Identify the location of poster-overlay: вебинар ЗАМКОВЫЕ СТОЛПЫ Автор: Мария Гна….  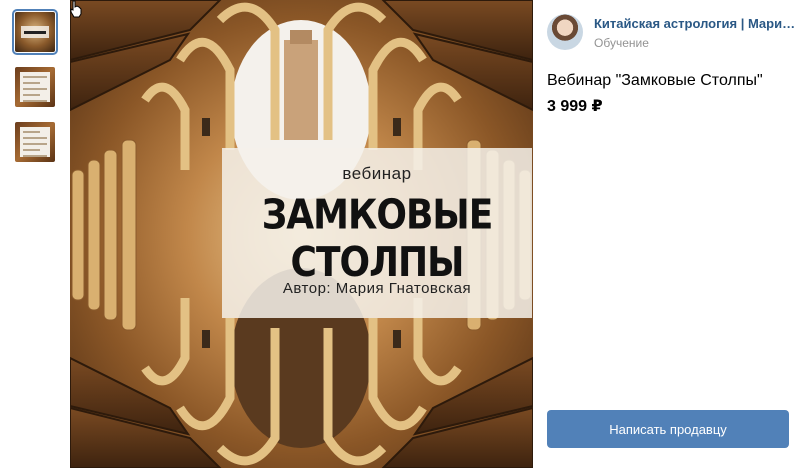
(377, 233).